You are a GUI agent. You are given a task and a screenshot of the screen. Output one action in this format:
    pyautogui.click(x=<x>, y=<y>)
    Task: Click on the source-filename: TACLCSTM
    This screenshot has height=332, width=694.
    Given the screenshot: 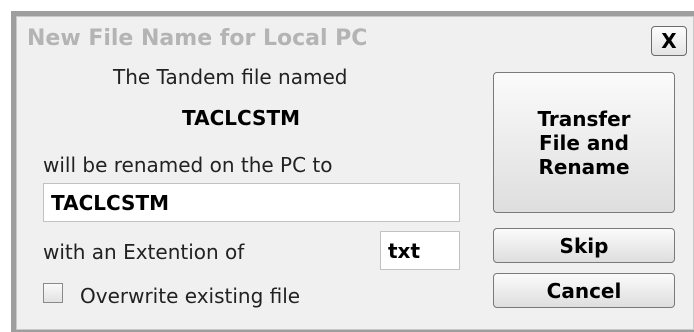 What is the action you would take?
    pyautogui.click(x=241, y=118)
    